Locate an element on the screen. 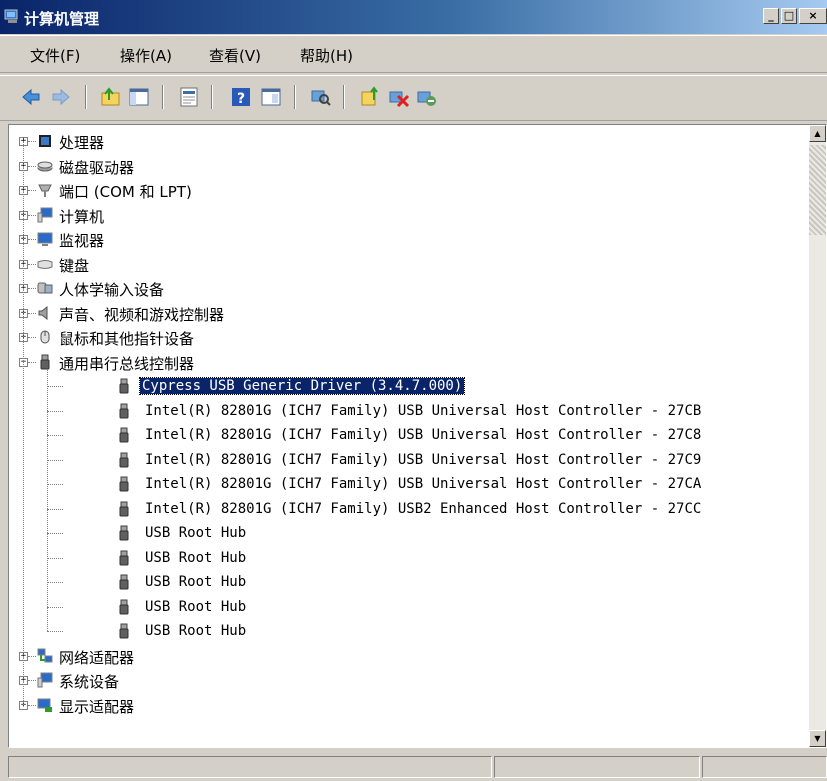  tree-category: + 监视器 is located at coordinates (404, 239).